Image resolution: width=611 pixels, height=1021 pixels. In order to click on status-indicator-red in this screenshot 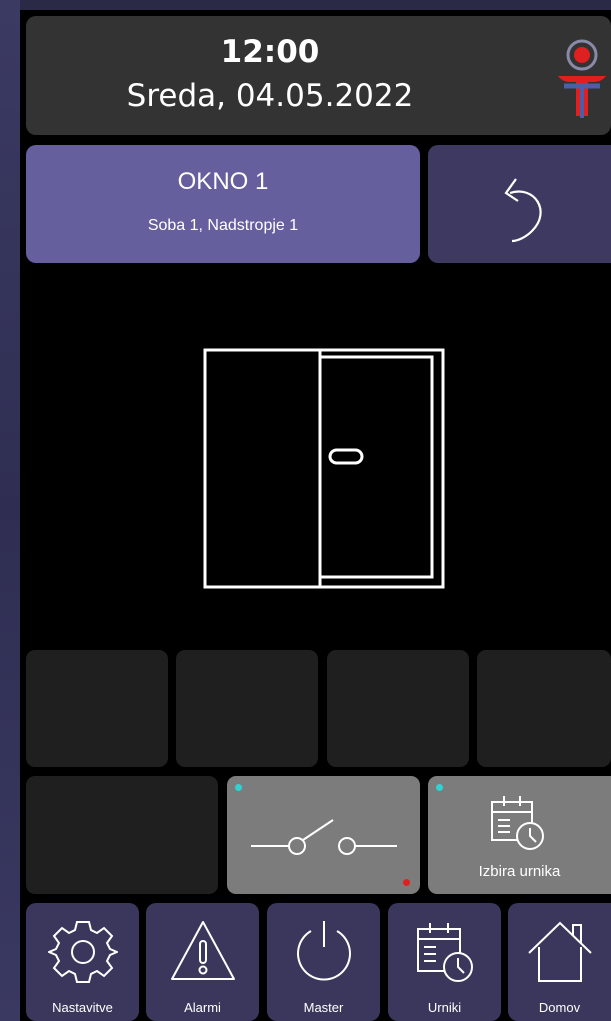, I will do `click(406, 882)`.